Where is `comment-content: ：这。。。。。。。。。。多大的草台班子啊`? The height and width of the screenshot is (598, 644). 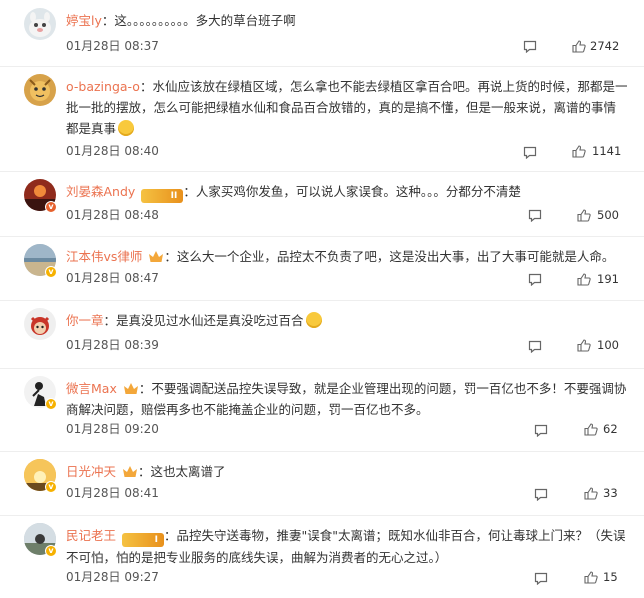 comment-content: ：这。。。。。。。。。。多大的草台班子啊 is located at coordinates (198, 20).